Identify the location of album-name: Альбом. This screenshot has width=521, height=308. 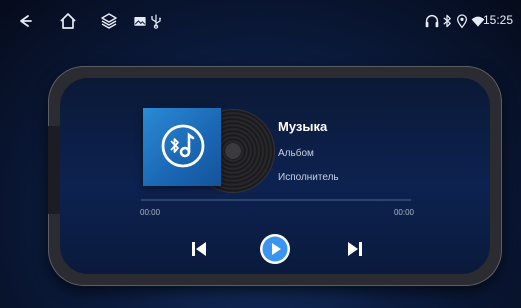
(296, 153).